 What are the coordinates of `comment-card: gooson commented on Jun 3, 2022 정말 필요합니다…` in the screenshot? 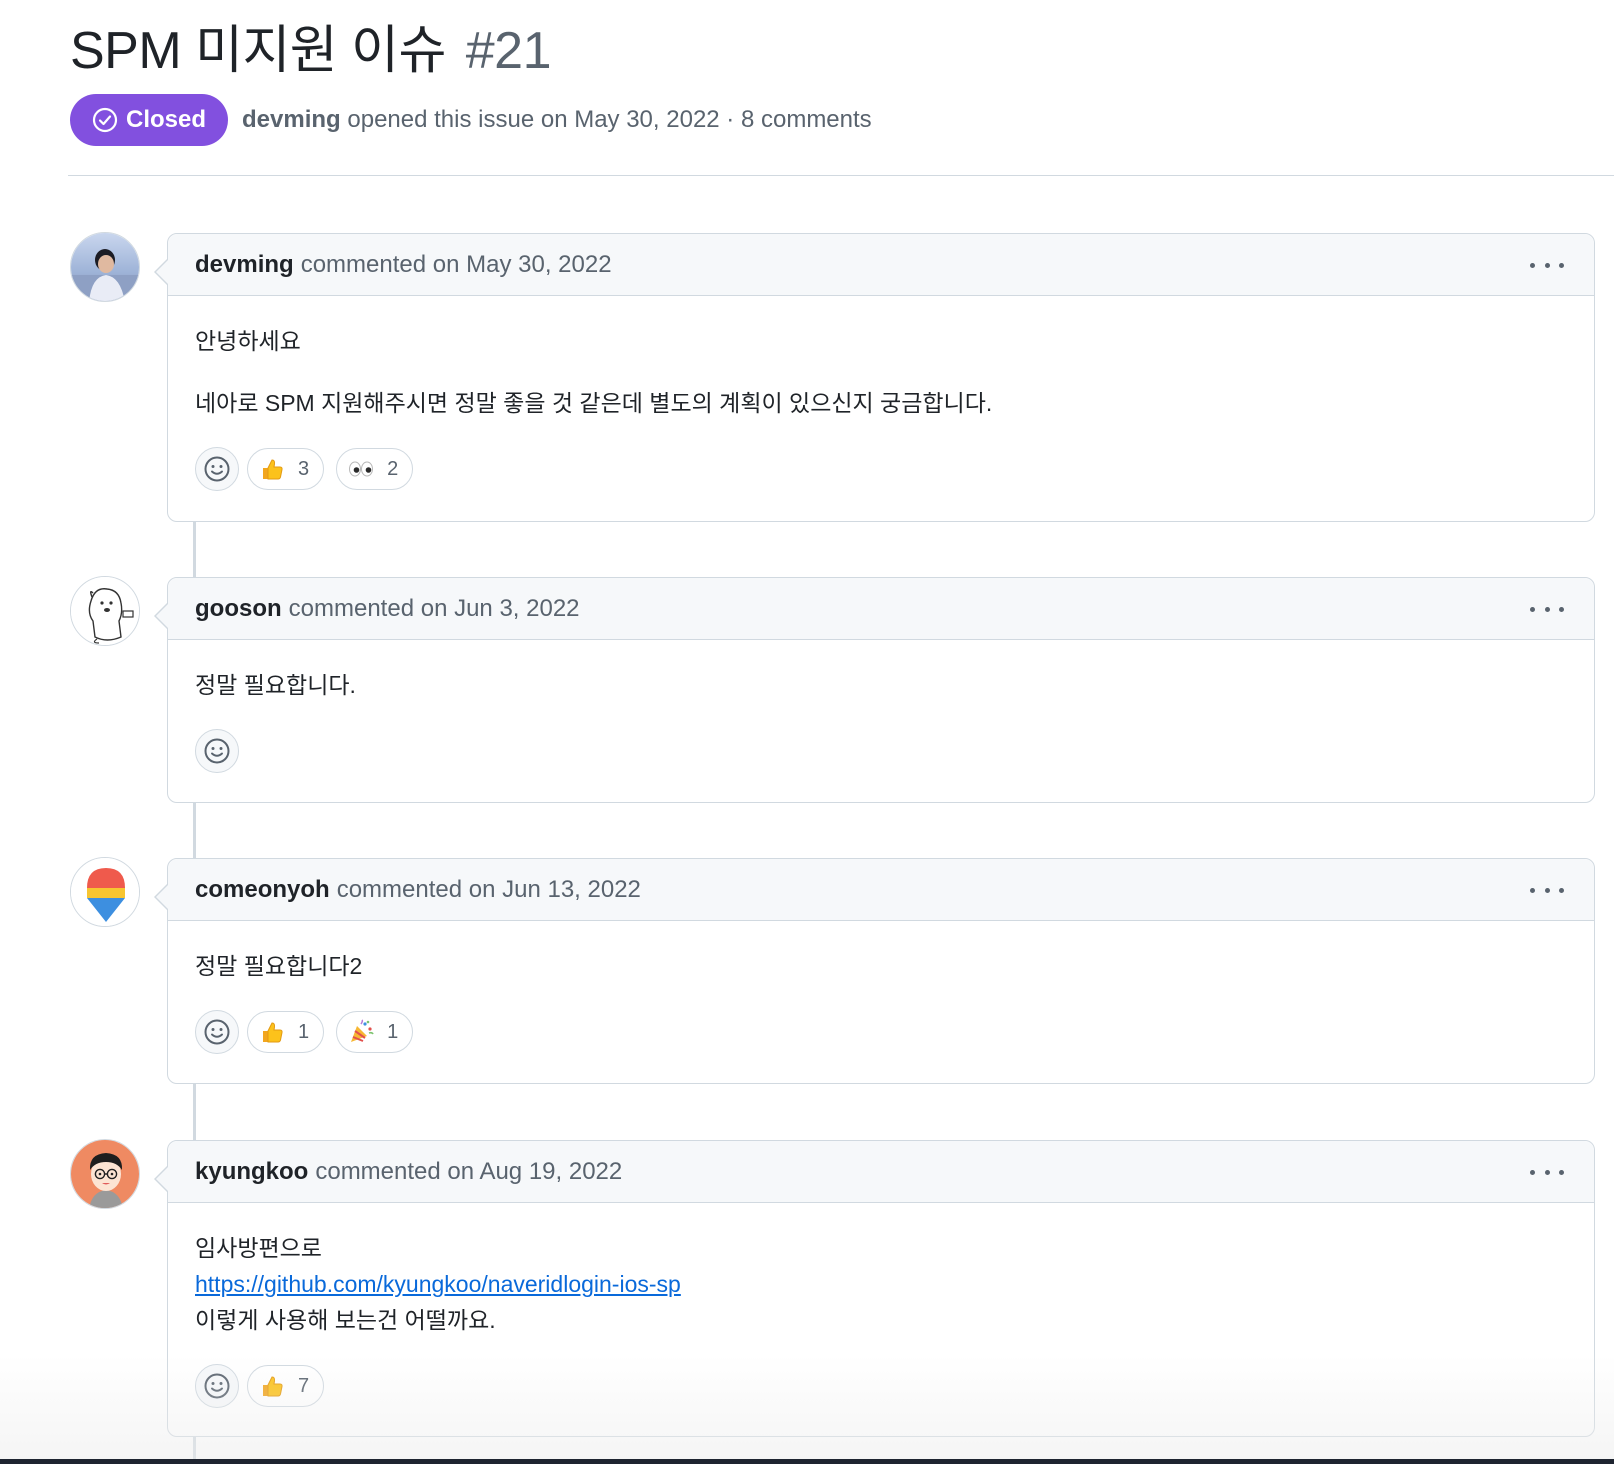 It's located at (874, 690).